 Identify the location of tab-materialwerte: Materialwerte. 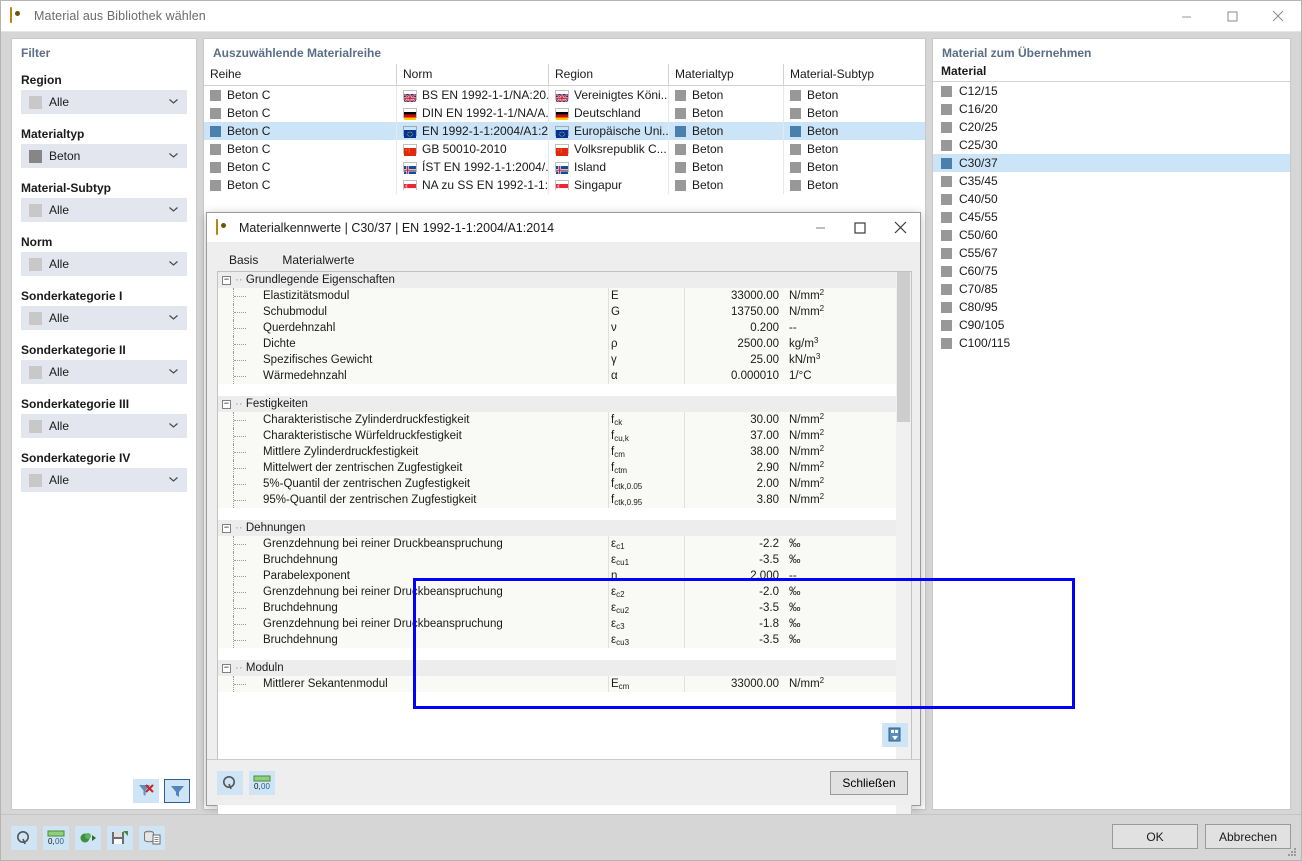
(318, 260).